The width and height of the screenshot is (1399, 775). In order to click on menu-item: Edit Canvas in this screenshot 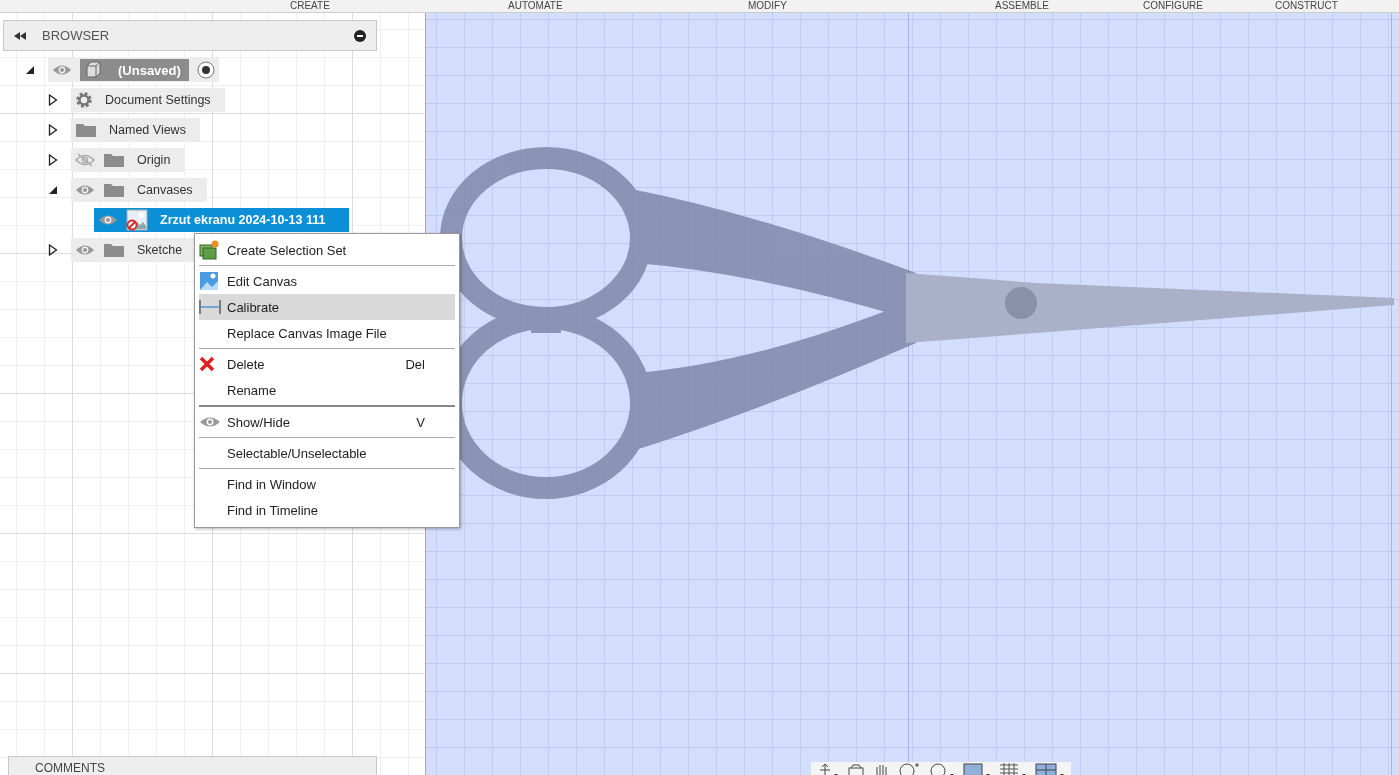, I will do `click(327, 281)`.